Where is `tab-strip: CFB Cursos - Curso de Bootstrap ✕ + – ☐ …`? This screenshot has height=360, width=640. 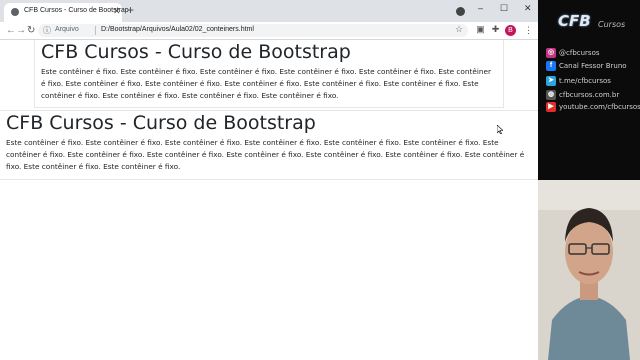 tab-strip: CFB Cursos - Curso de Bootstrap ✕ + – ☐ … is located at coordinates (269, 11).